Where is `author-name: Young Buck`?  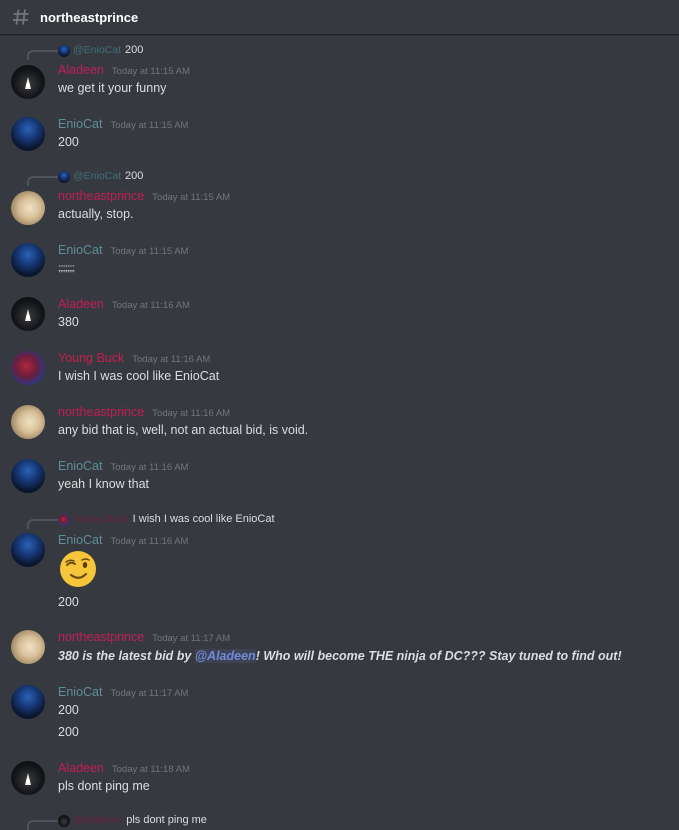
author-name: Young Buck is located at coordinates (91, 358).